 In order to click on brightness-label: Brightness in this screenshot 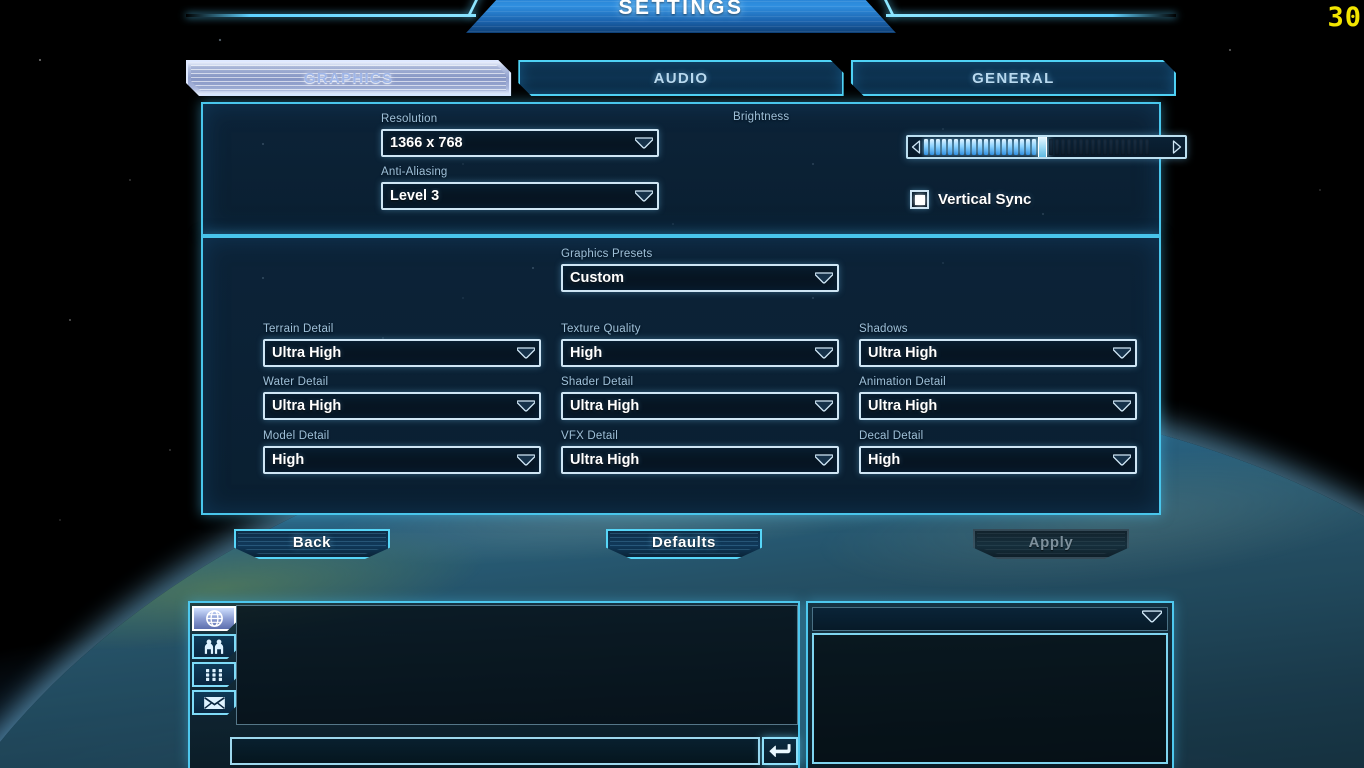, I will do `click(761, 117)`.